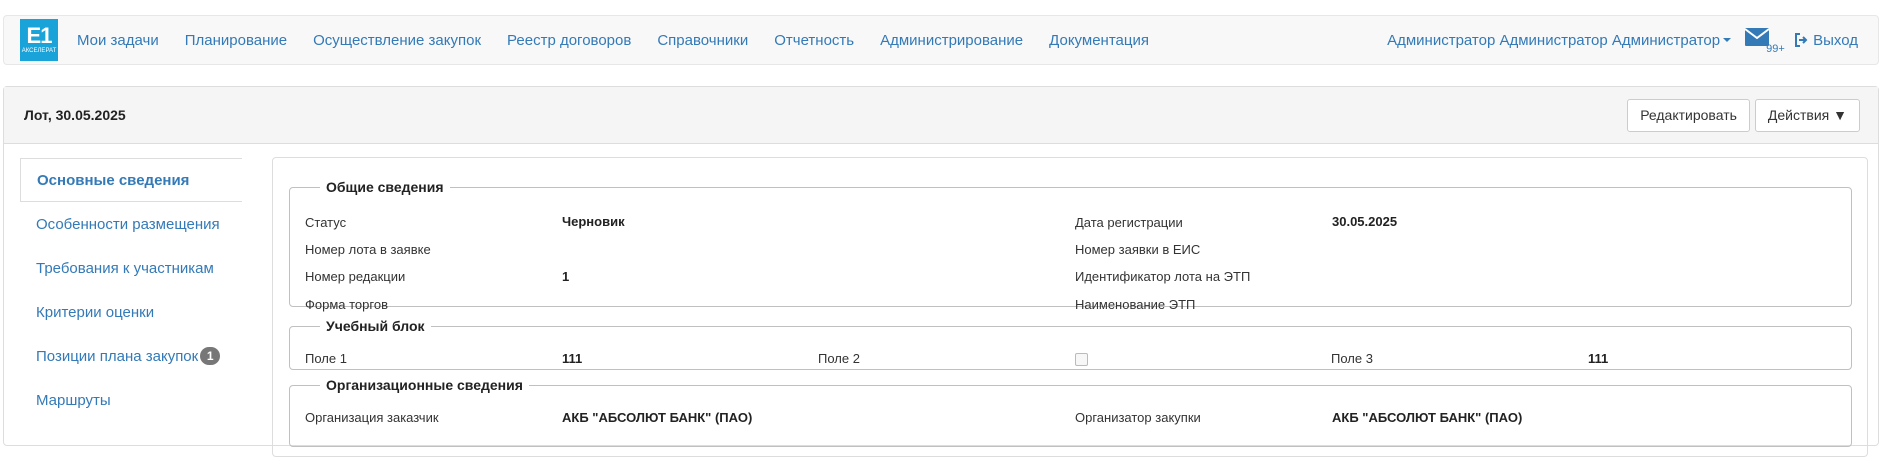 Image resolution: width=1883 pixels, height=457 pixels. I want to click on header-actions: Редактировать Действия ▼, so click(1743, 115).